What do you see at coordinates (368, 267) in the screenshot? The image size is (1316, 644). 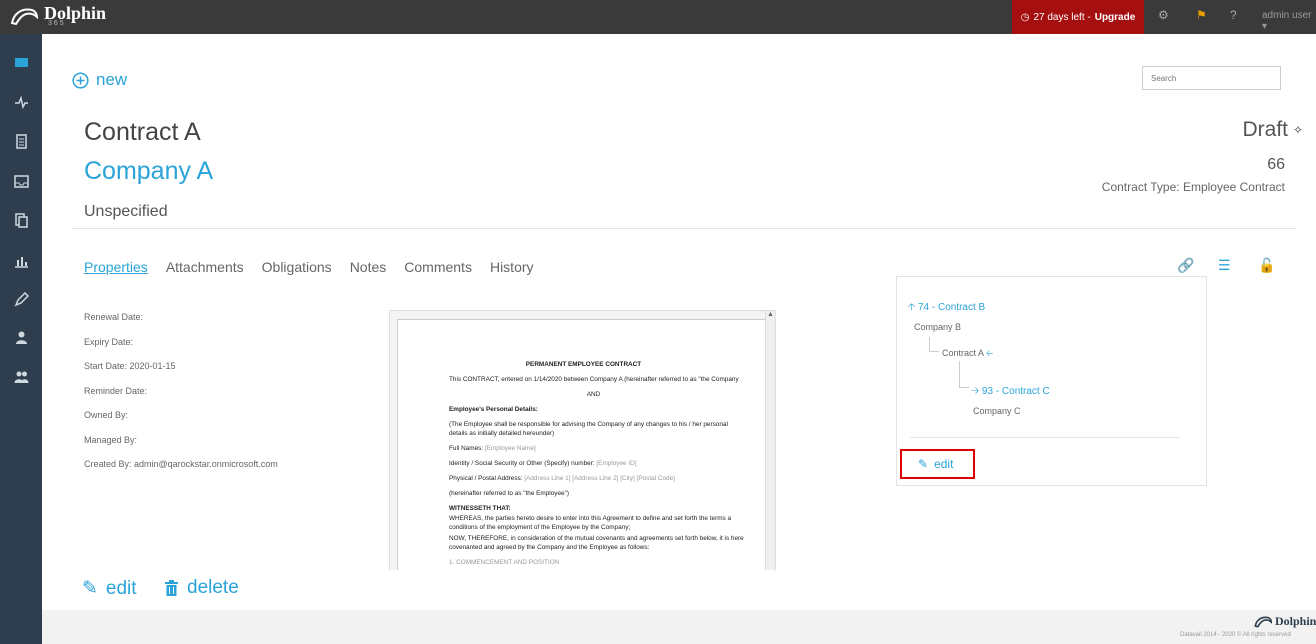 I see `tab-notes: Notes` at bounding box center [368, 267].